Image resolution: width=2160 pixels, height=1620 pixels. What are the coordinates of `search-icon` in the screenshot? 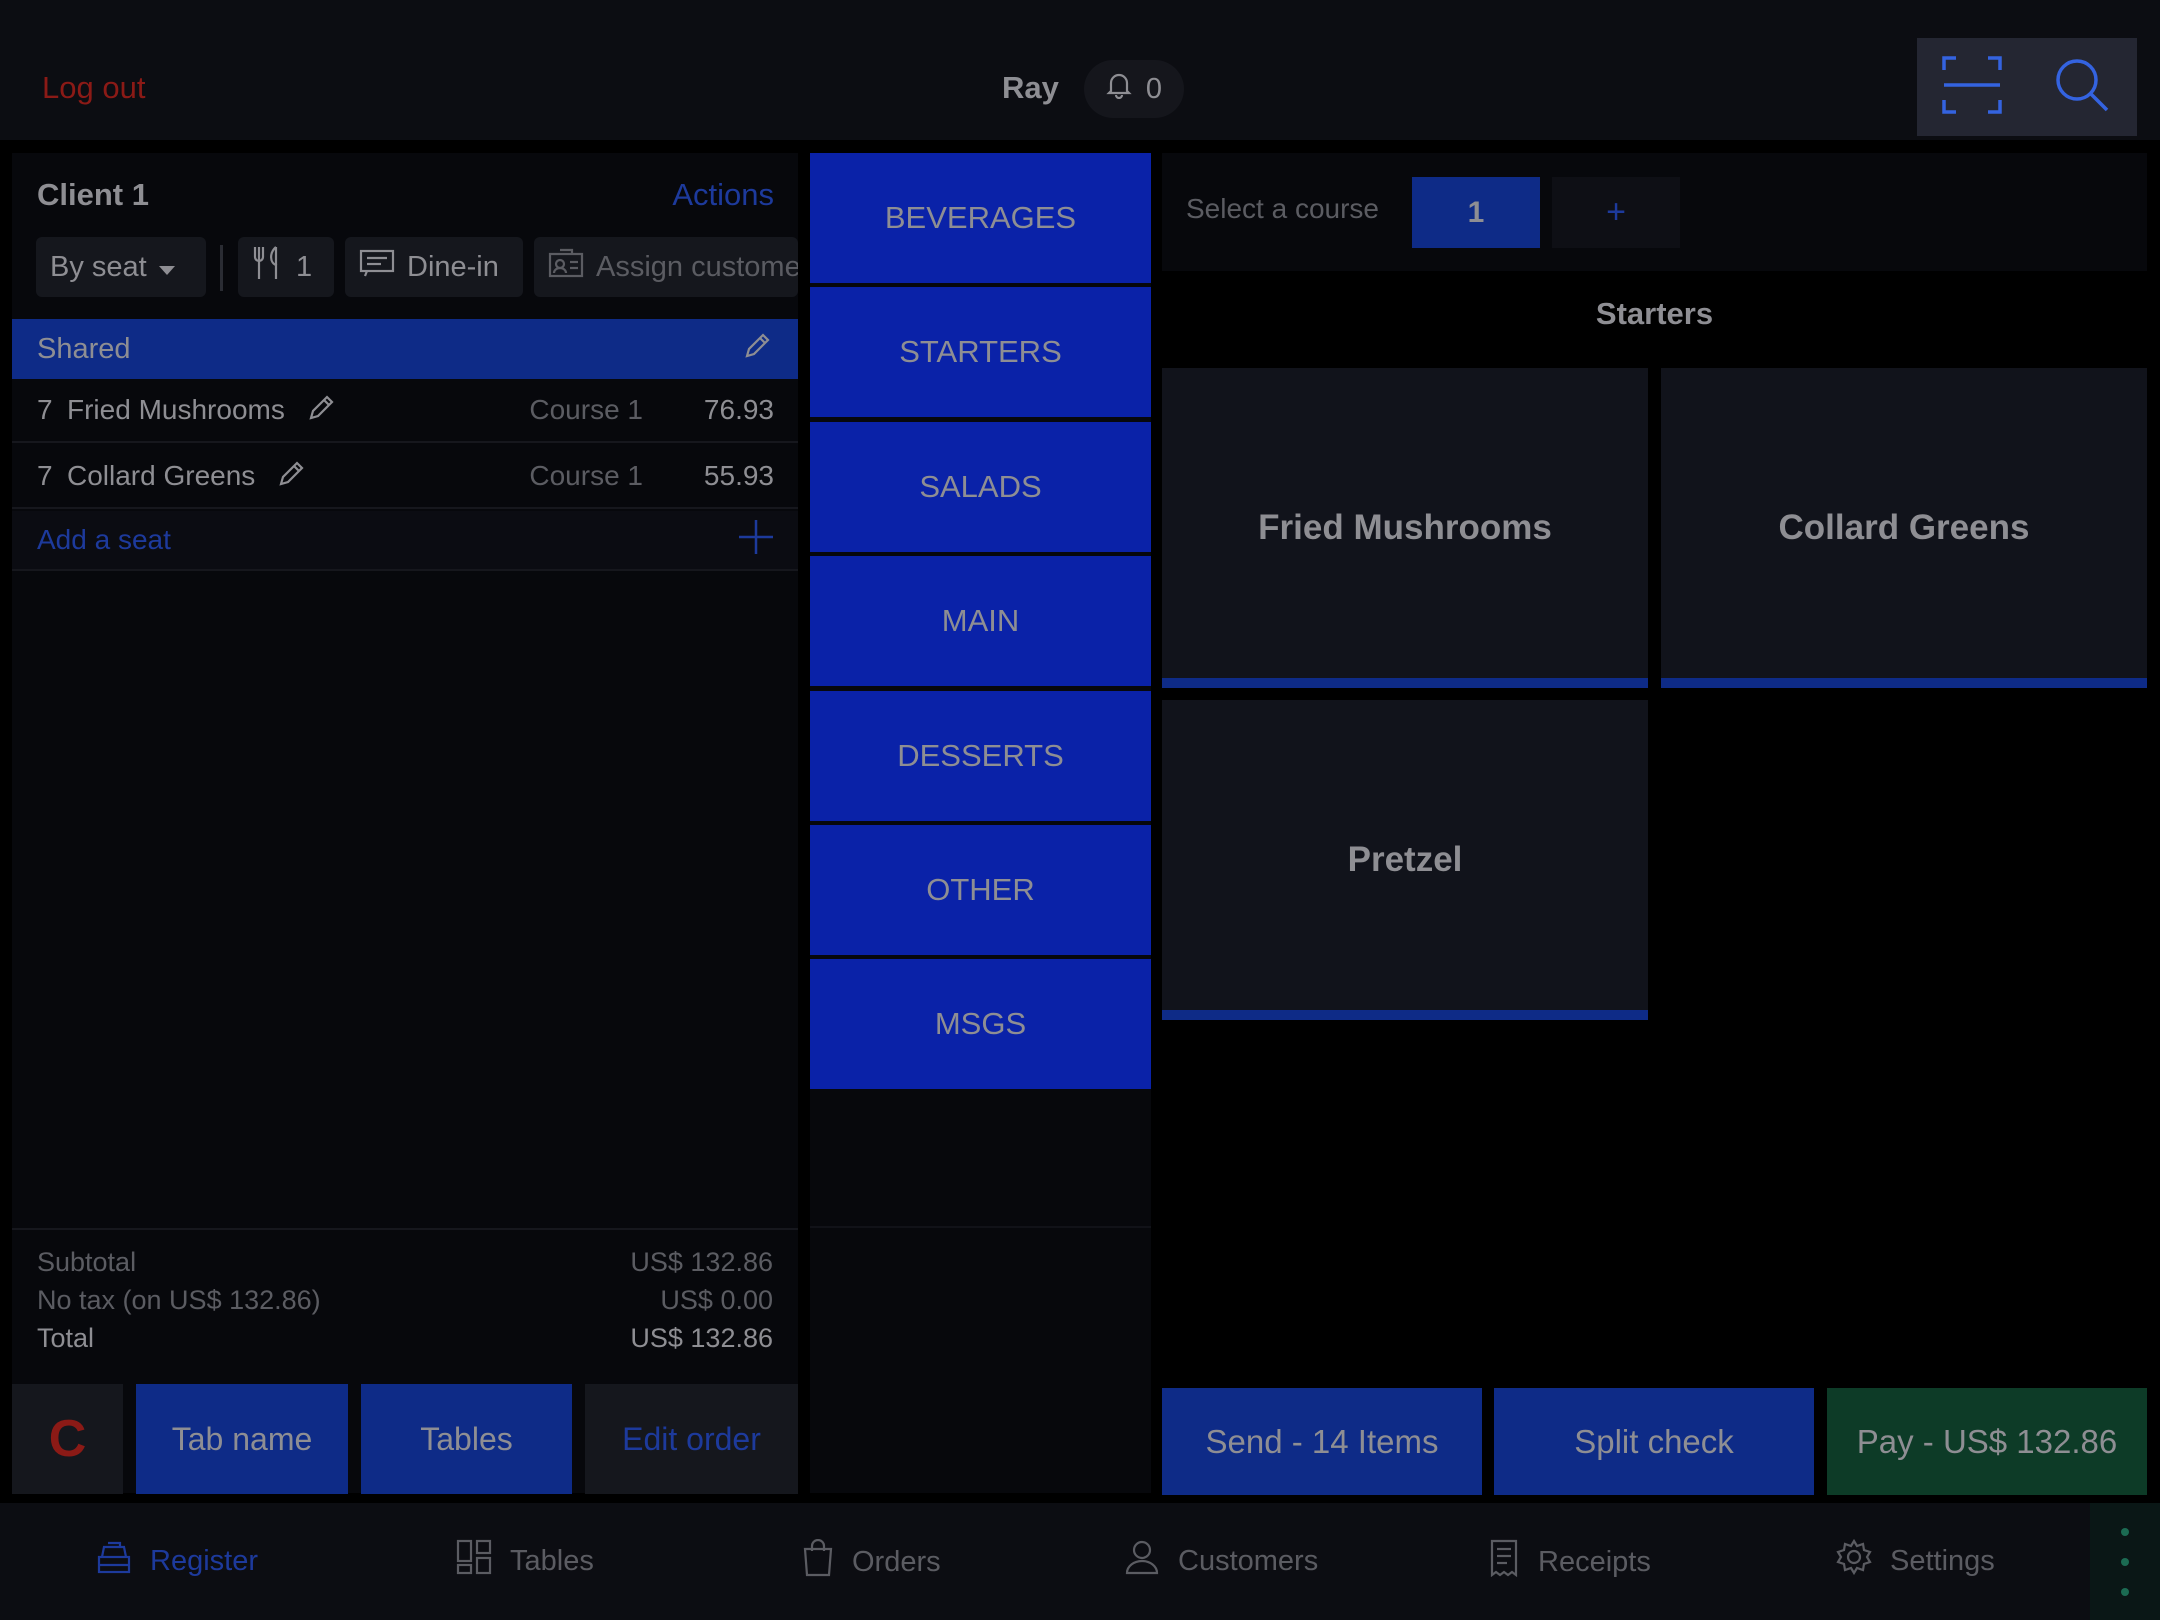 It's located at (2082, 87).